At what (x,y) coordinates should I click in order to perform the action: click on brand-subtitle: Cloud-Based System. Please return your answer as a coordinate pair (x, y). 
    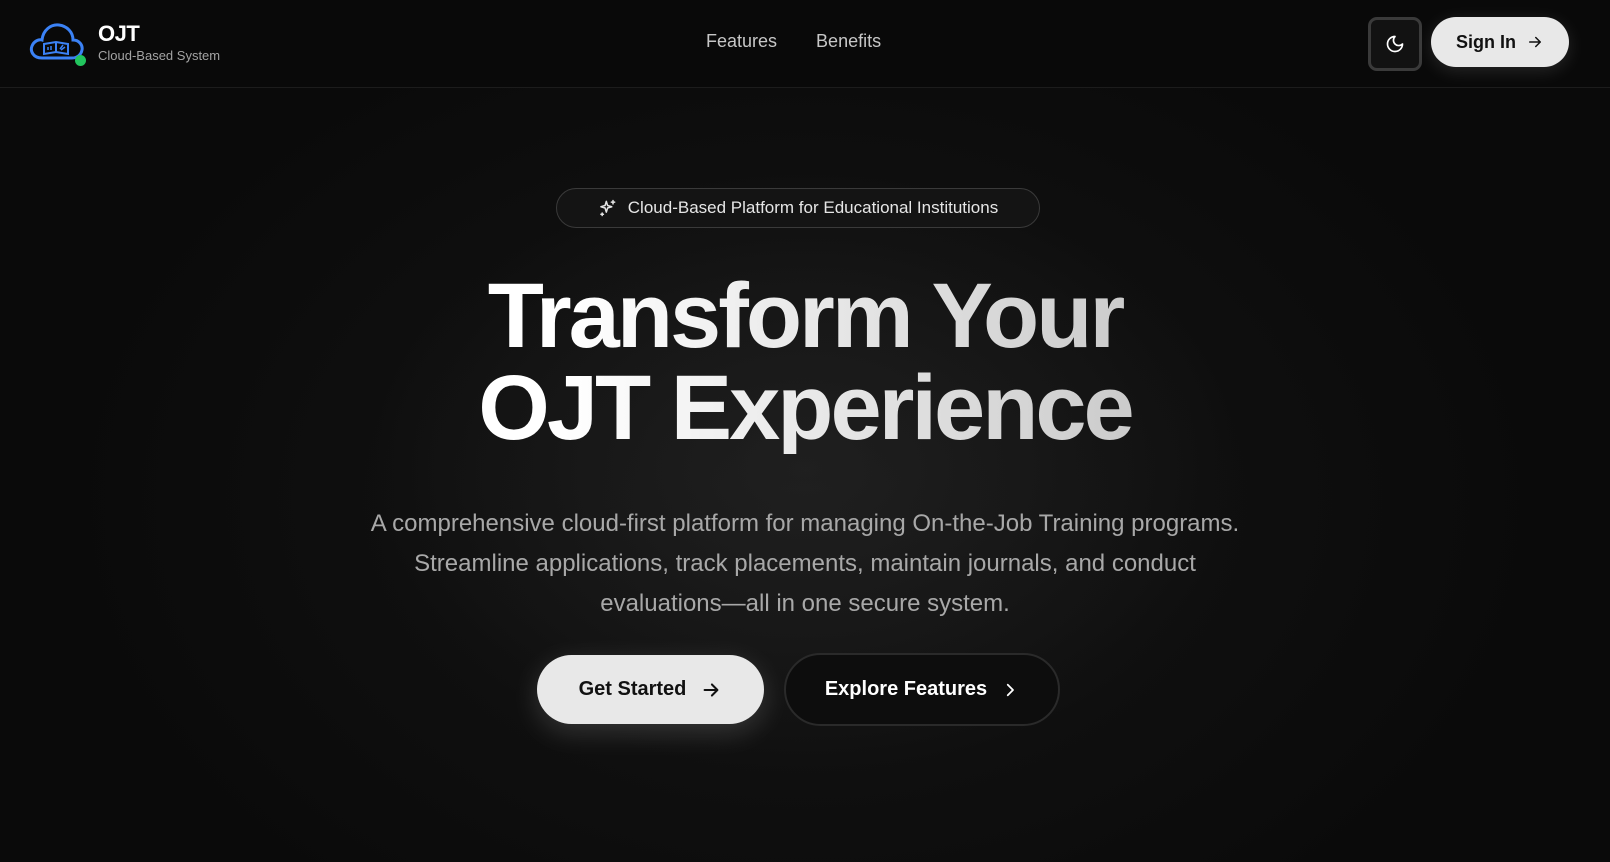
    Looking at the image, I should click on (159, 55).